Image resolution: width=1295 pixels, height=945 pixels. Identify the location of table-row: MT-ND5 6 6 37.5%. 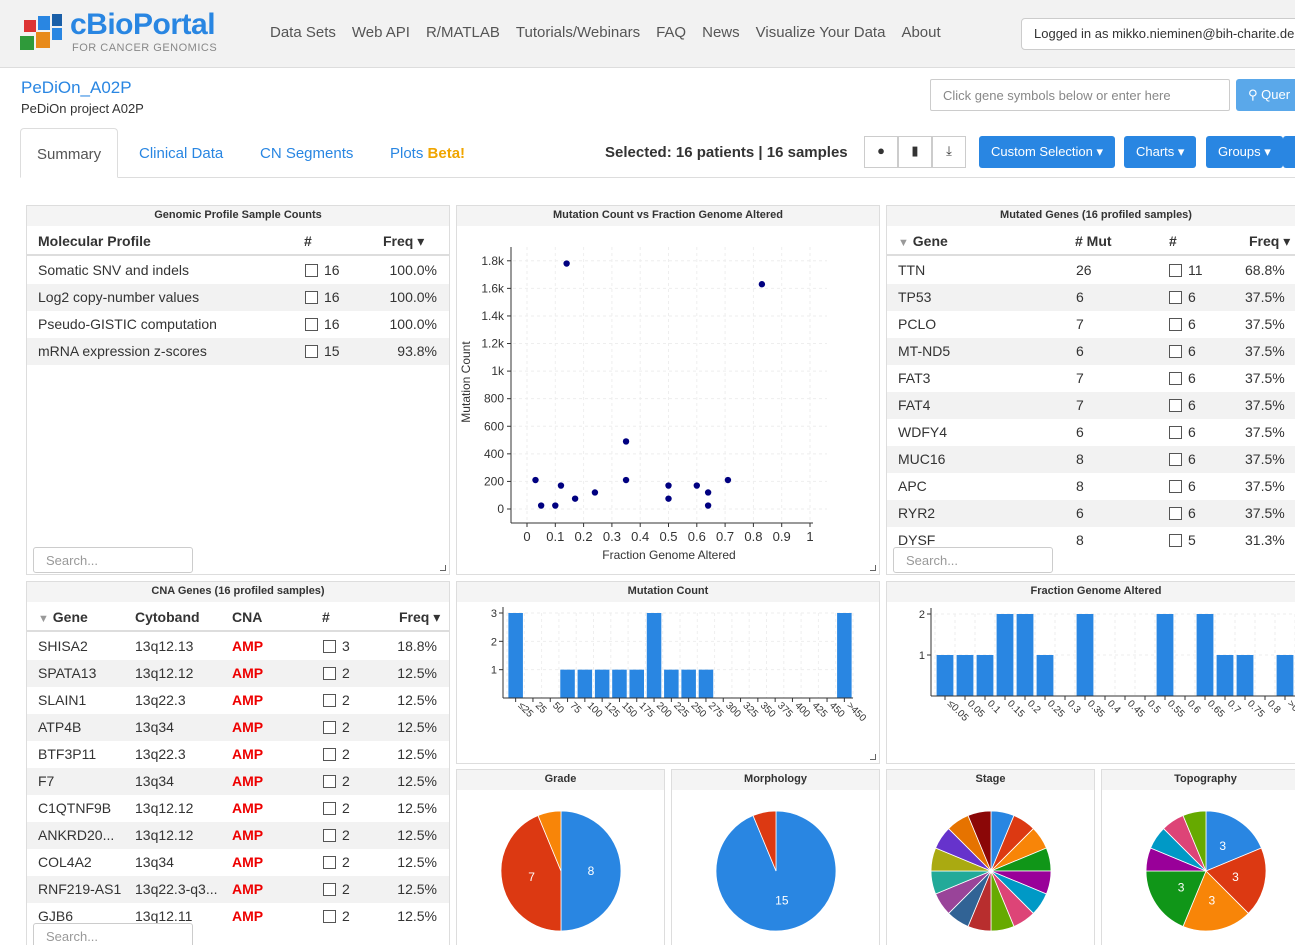
(1091, 351).